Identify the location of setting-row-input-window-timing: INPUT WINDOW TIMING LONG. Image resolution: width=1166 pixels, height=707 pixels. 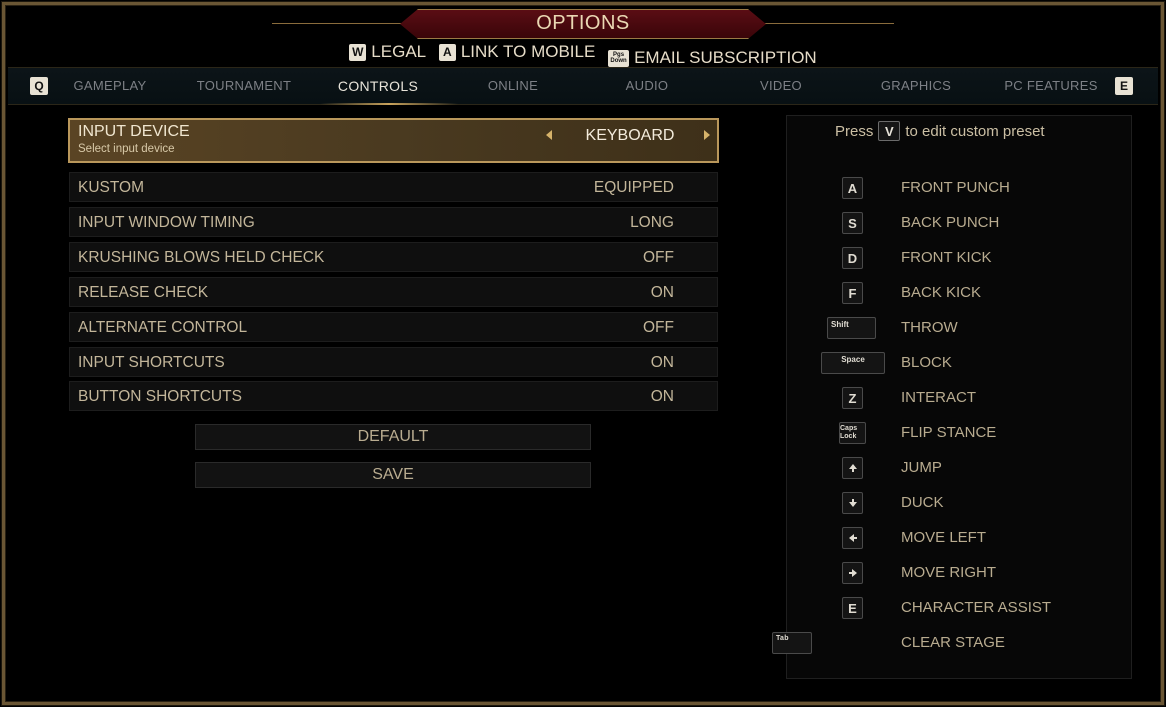
(393, 222).